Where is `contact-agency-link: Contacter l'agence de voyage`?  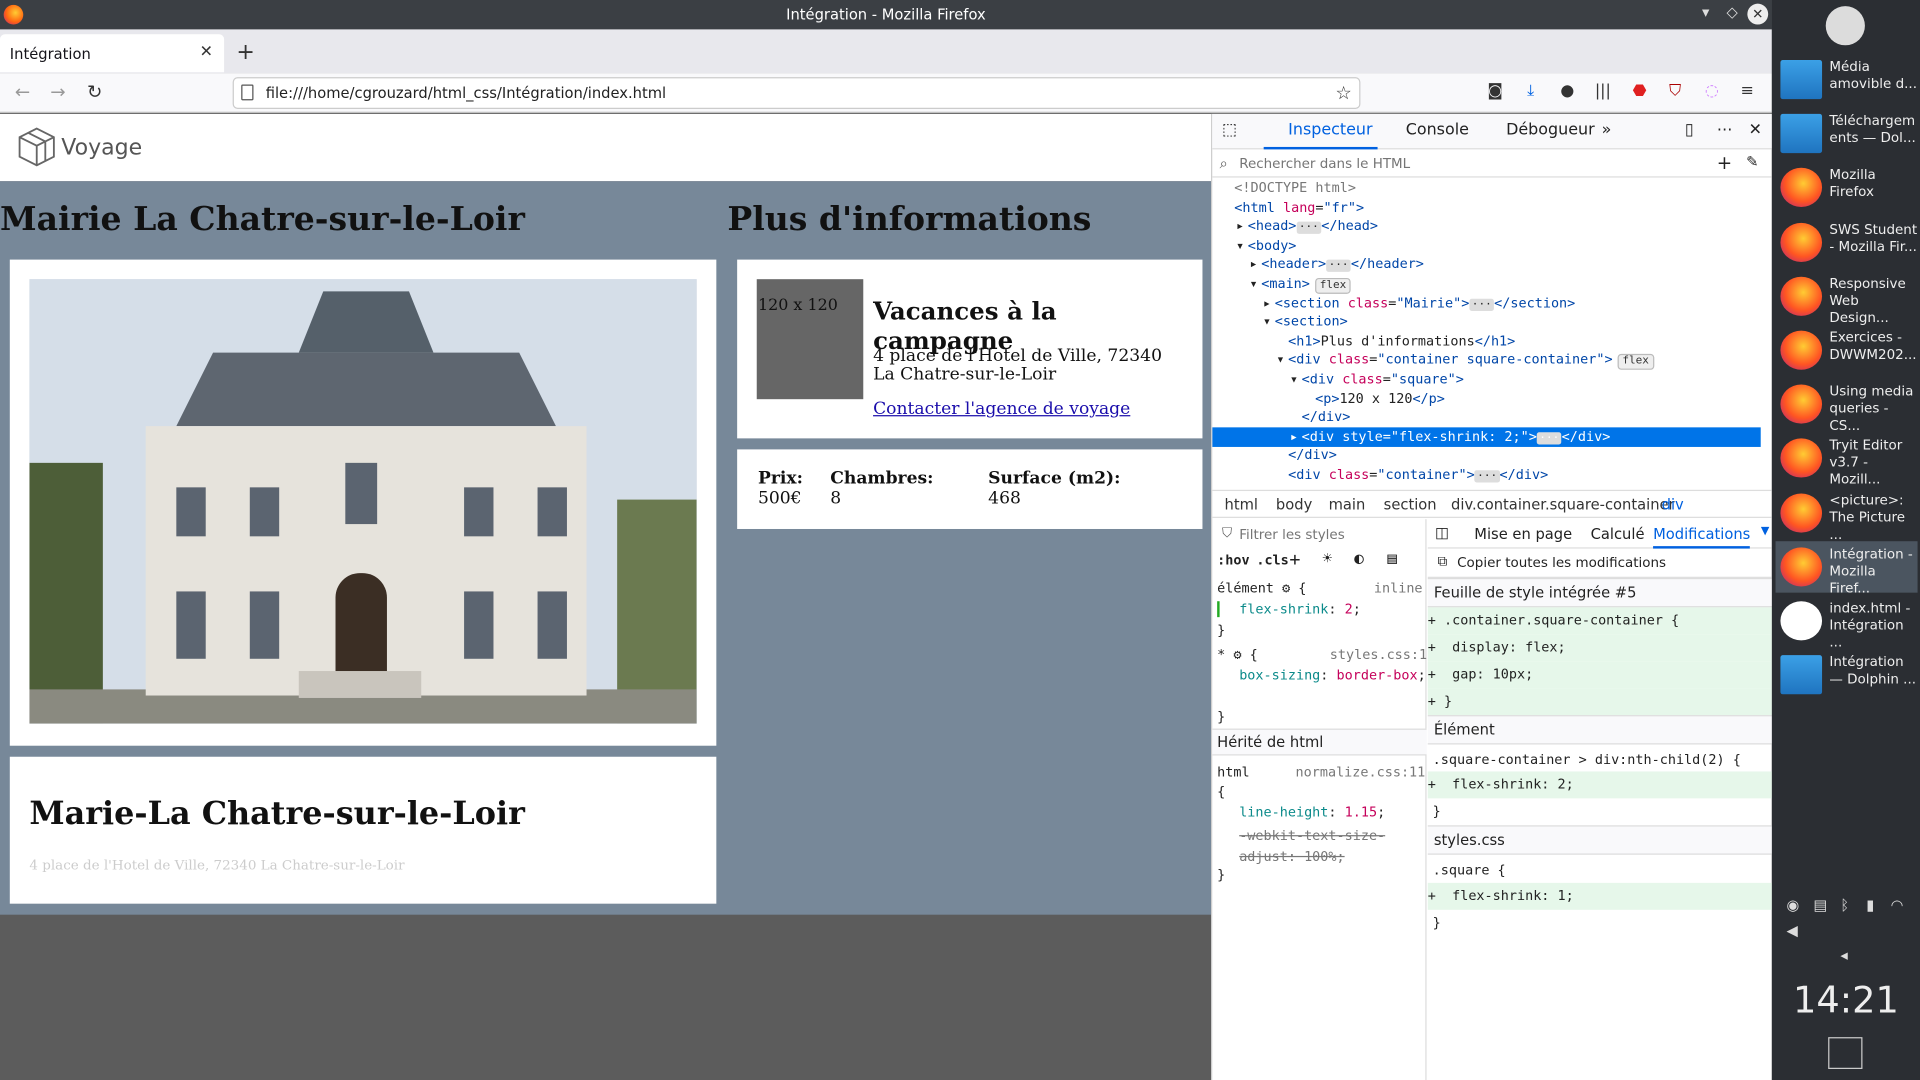 contact-agency-link: Contacter l'agence de voyage is located at coordinates (1001, 409).